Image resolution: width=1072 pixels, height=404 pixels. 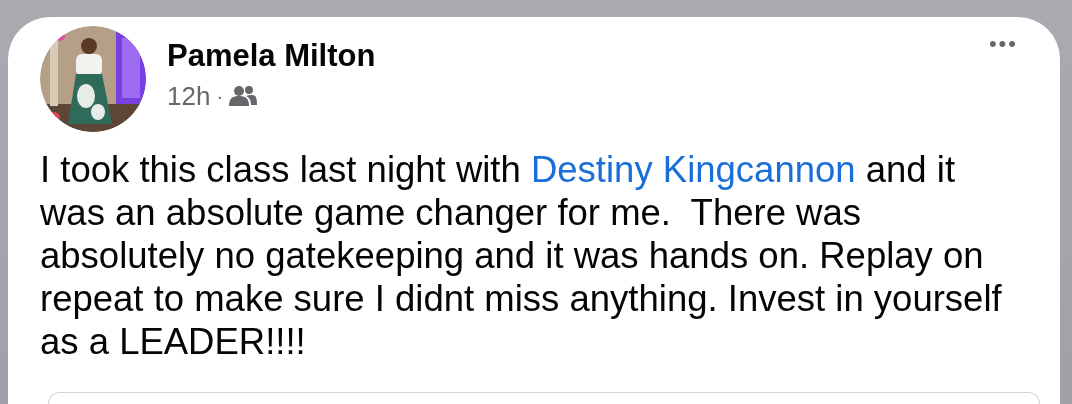 What do you see at coordinates (1003, 44) in the screenshot?
I see `more-options-button: •••` at bounding box center [1003, 44].